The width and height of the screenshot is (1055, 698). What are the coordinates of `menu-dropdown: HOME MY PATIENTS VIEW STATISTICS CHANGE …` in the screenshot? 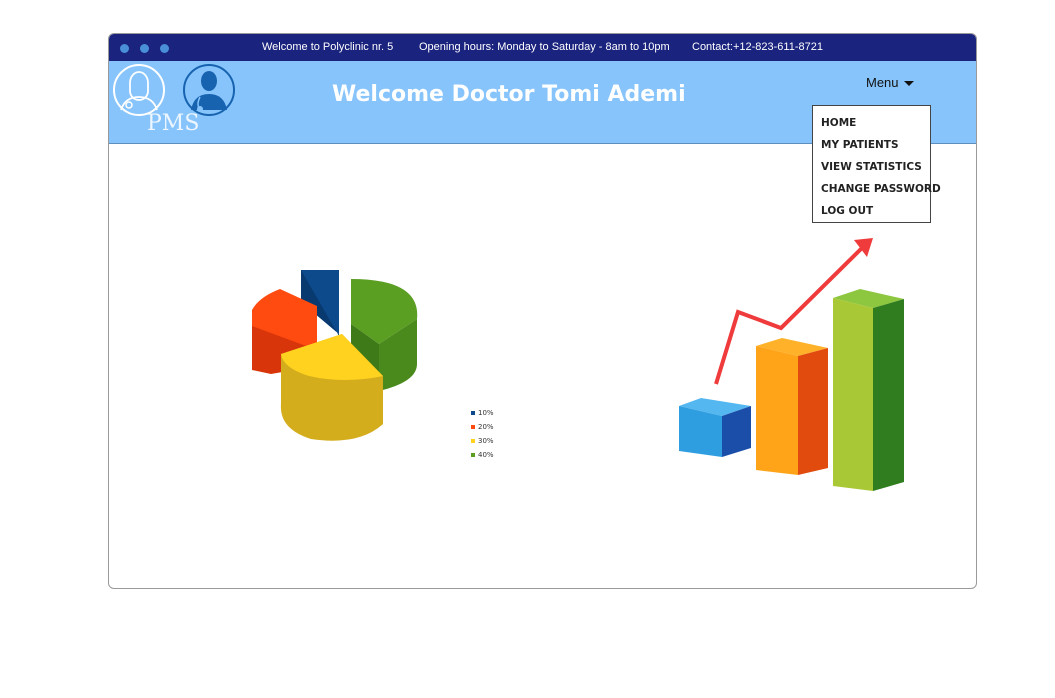 It's located at (876, 164).